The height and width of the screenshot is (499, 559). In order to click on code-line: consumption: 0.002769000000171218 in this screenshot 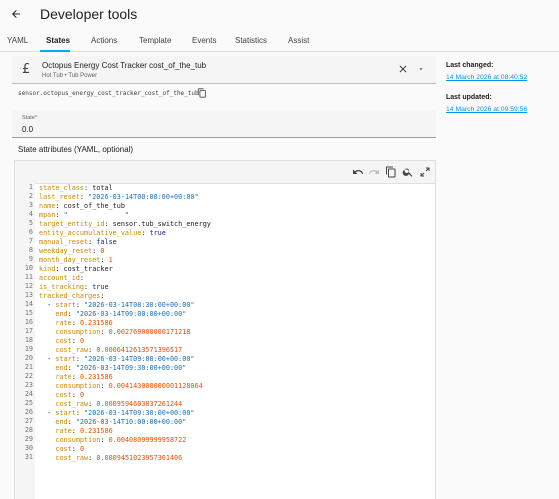, I will do `click(123, 332)`.